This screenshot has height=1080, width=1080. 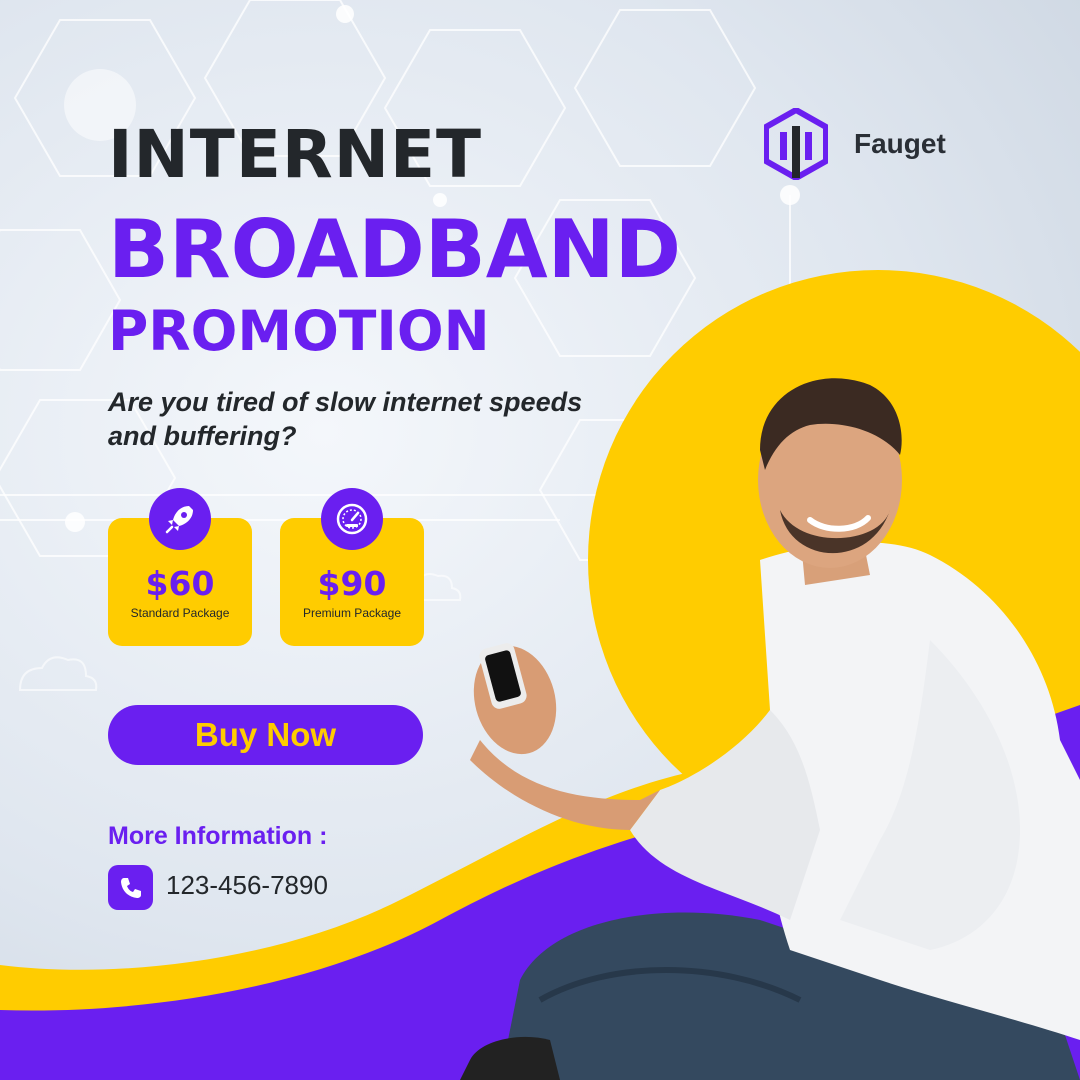 I want to click on brand-logo: Fauget, so click(x=855, y=144).